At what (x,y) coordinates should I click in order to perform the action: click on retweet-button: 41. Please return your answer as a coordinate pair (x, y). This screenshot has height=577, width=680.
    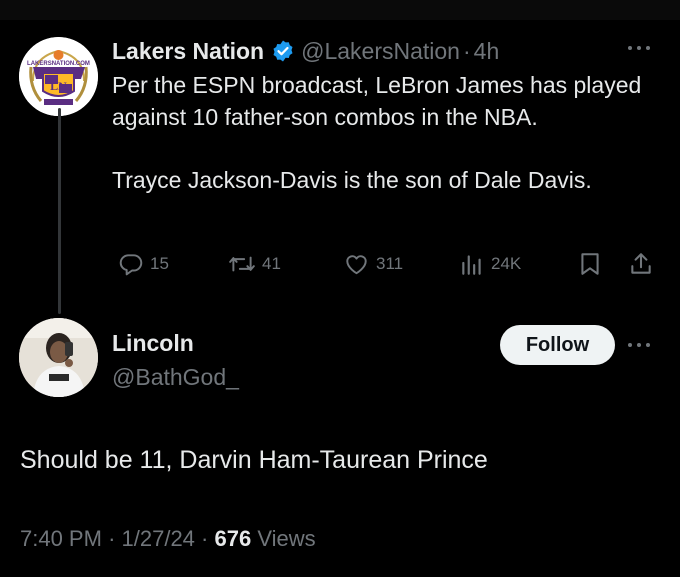
    Looking at the image, I should click on (254, 264).